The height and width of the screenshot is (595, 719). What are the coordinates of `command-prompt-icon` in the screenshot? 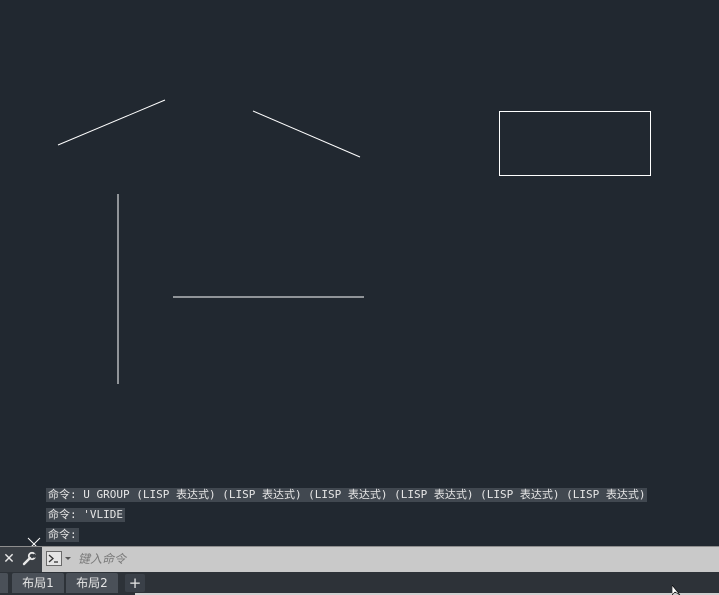 It's located at (59, 559).